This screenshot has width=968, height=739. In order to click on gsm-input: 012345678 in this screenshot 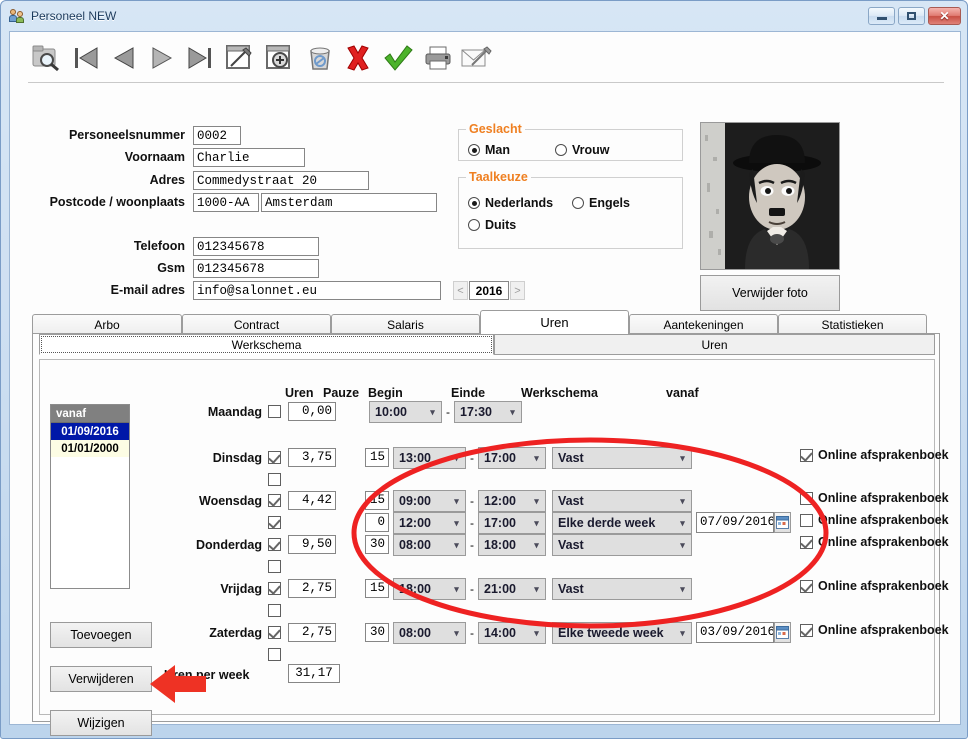, I will do `click(256, 268)`.